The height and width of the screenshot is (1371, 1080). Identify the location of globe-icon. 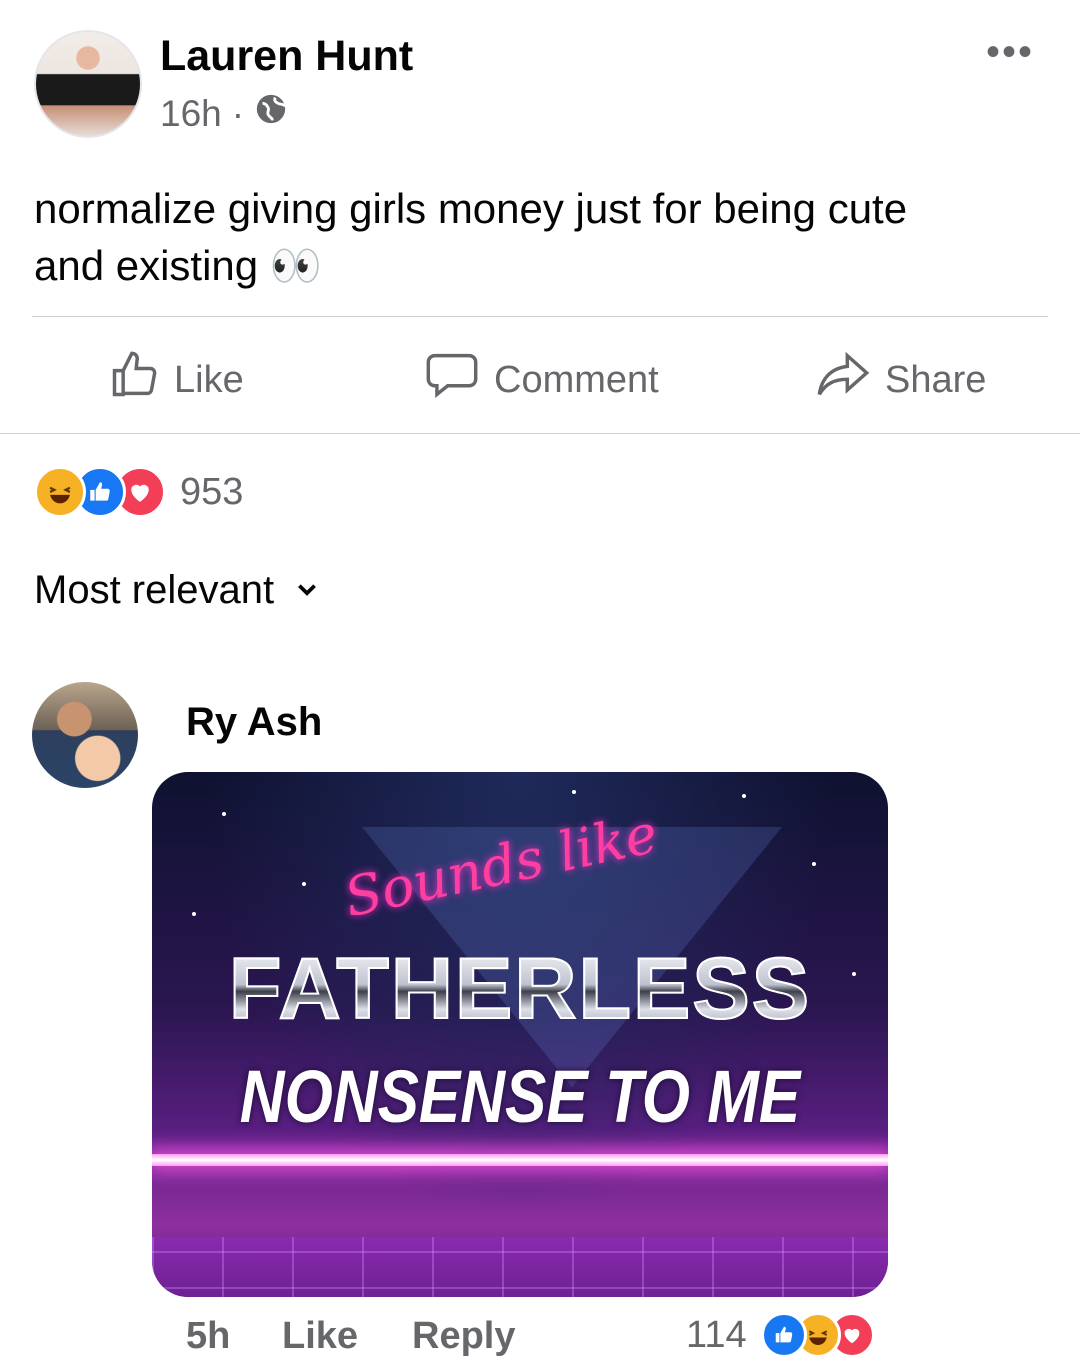
(271, 113).